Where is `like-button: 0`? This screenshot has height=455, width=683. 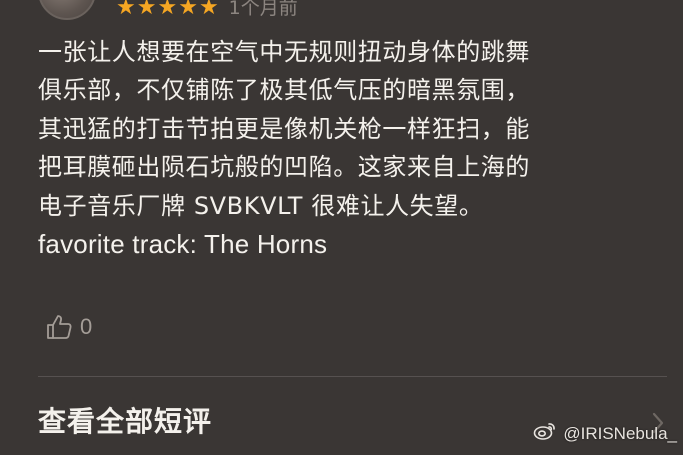 like-button: 0 is located at coordinates (68, 327).